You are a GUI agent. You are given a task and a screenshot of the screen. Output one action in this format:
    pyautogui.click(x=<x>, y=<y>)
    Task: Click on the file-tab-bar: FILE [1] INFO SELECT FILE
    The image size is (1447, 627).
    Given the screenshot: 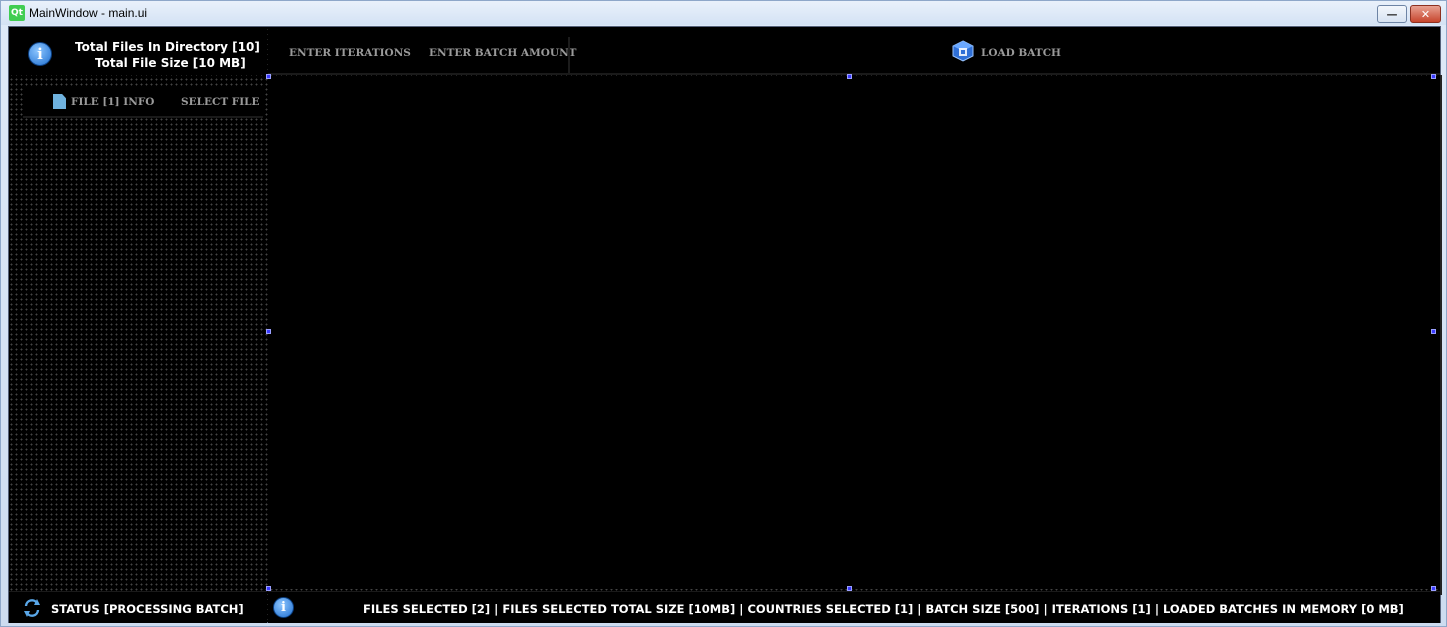 What is the action you would take?
    pyautogui.click(x=143, y=103)
    